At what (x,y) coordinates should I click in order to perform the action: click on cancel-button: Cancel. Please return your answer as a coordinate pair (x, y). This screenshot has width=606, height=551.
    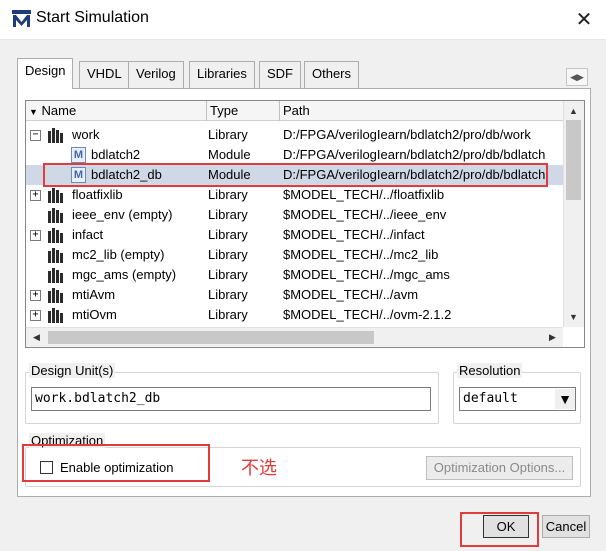
    Looking at the image, I should click on (566, 526).